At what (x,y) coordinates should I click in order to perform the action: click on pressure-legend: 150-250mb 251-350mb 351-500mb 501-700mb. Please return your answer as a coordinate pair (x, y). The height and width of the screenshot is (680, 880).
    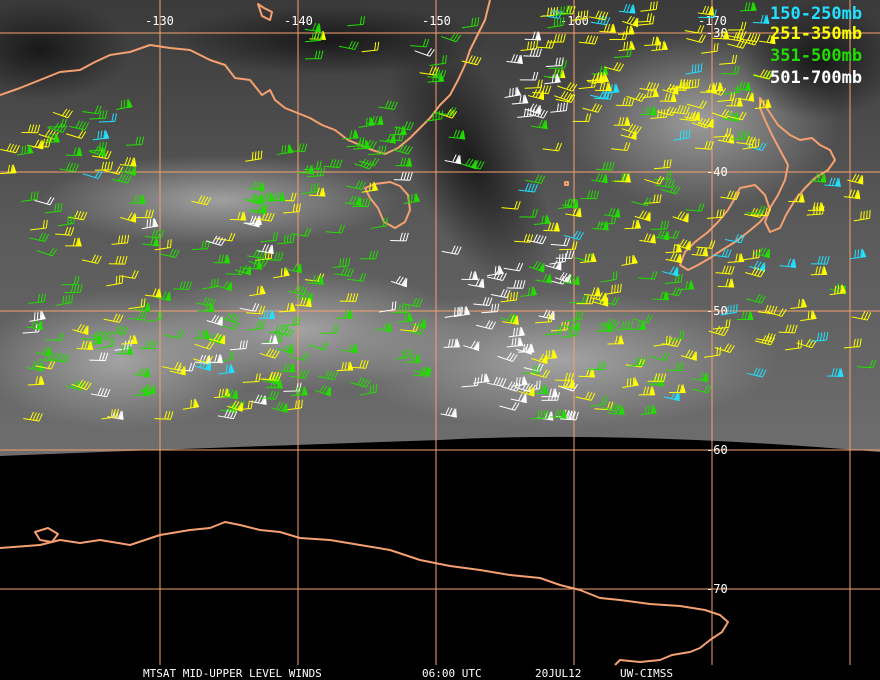
    Looking at the image, I should click on (816, 46).